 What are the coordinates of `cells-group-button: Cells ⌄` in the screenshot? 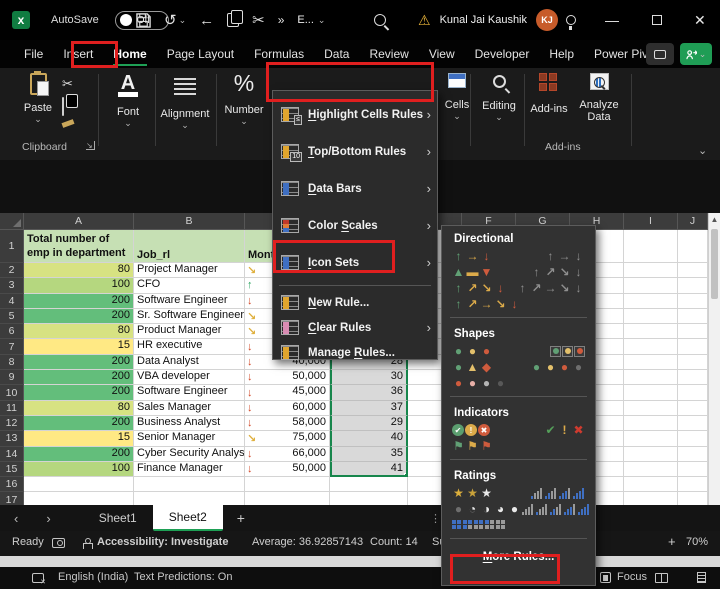 It's located at (457, 97).